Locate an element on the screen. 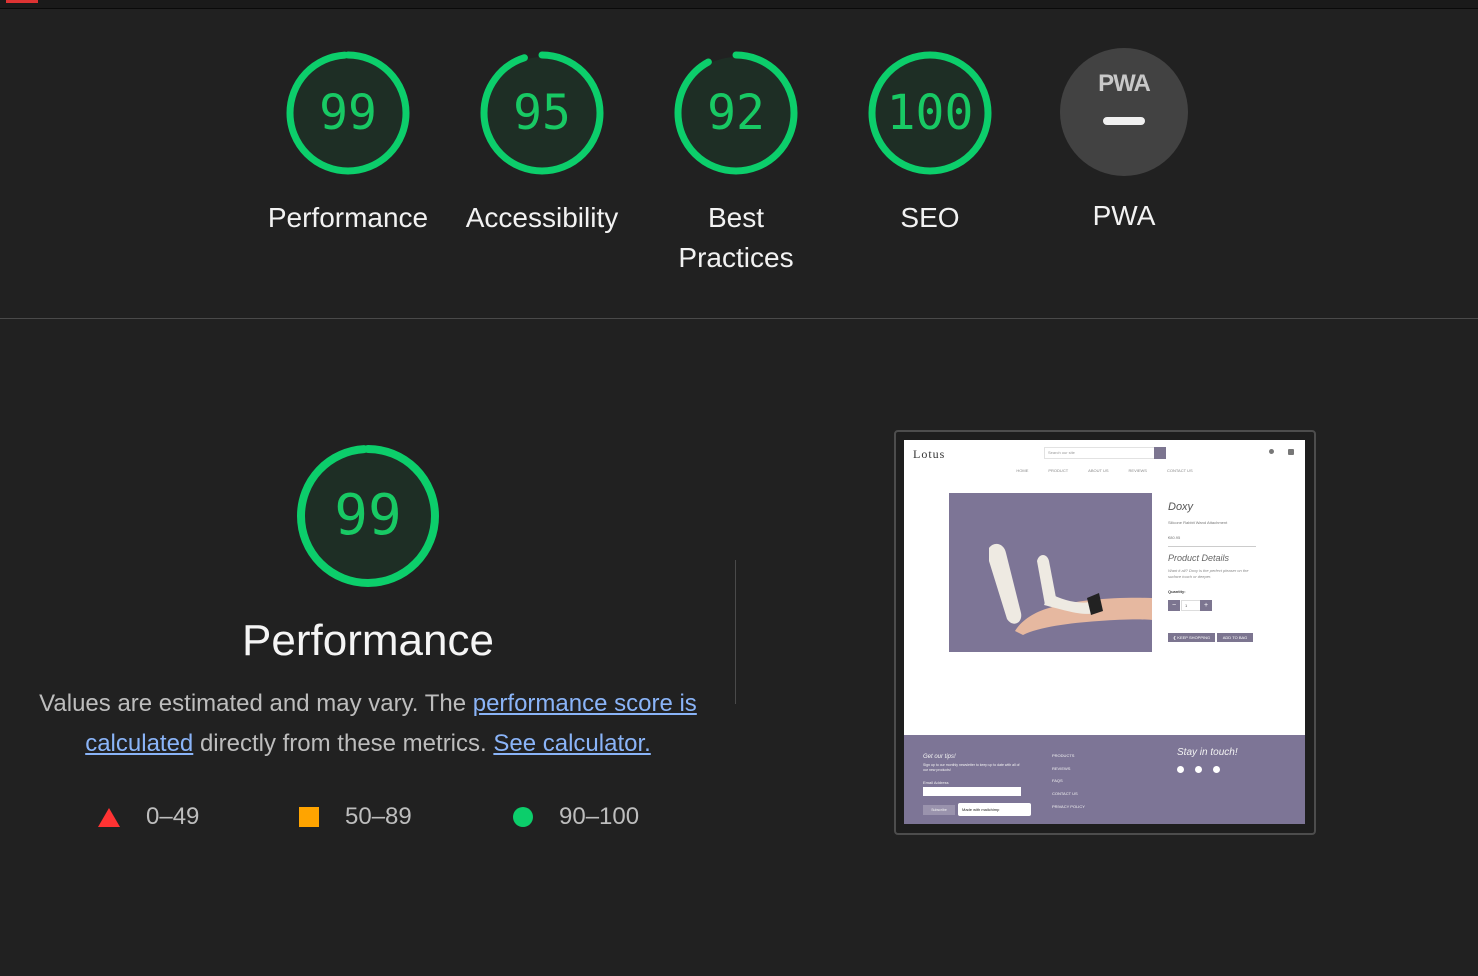  legend-average: 50–89 is located at coordinates (355, 817).